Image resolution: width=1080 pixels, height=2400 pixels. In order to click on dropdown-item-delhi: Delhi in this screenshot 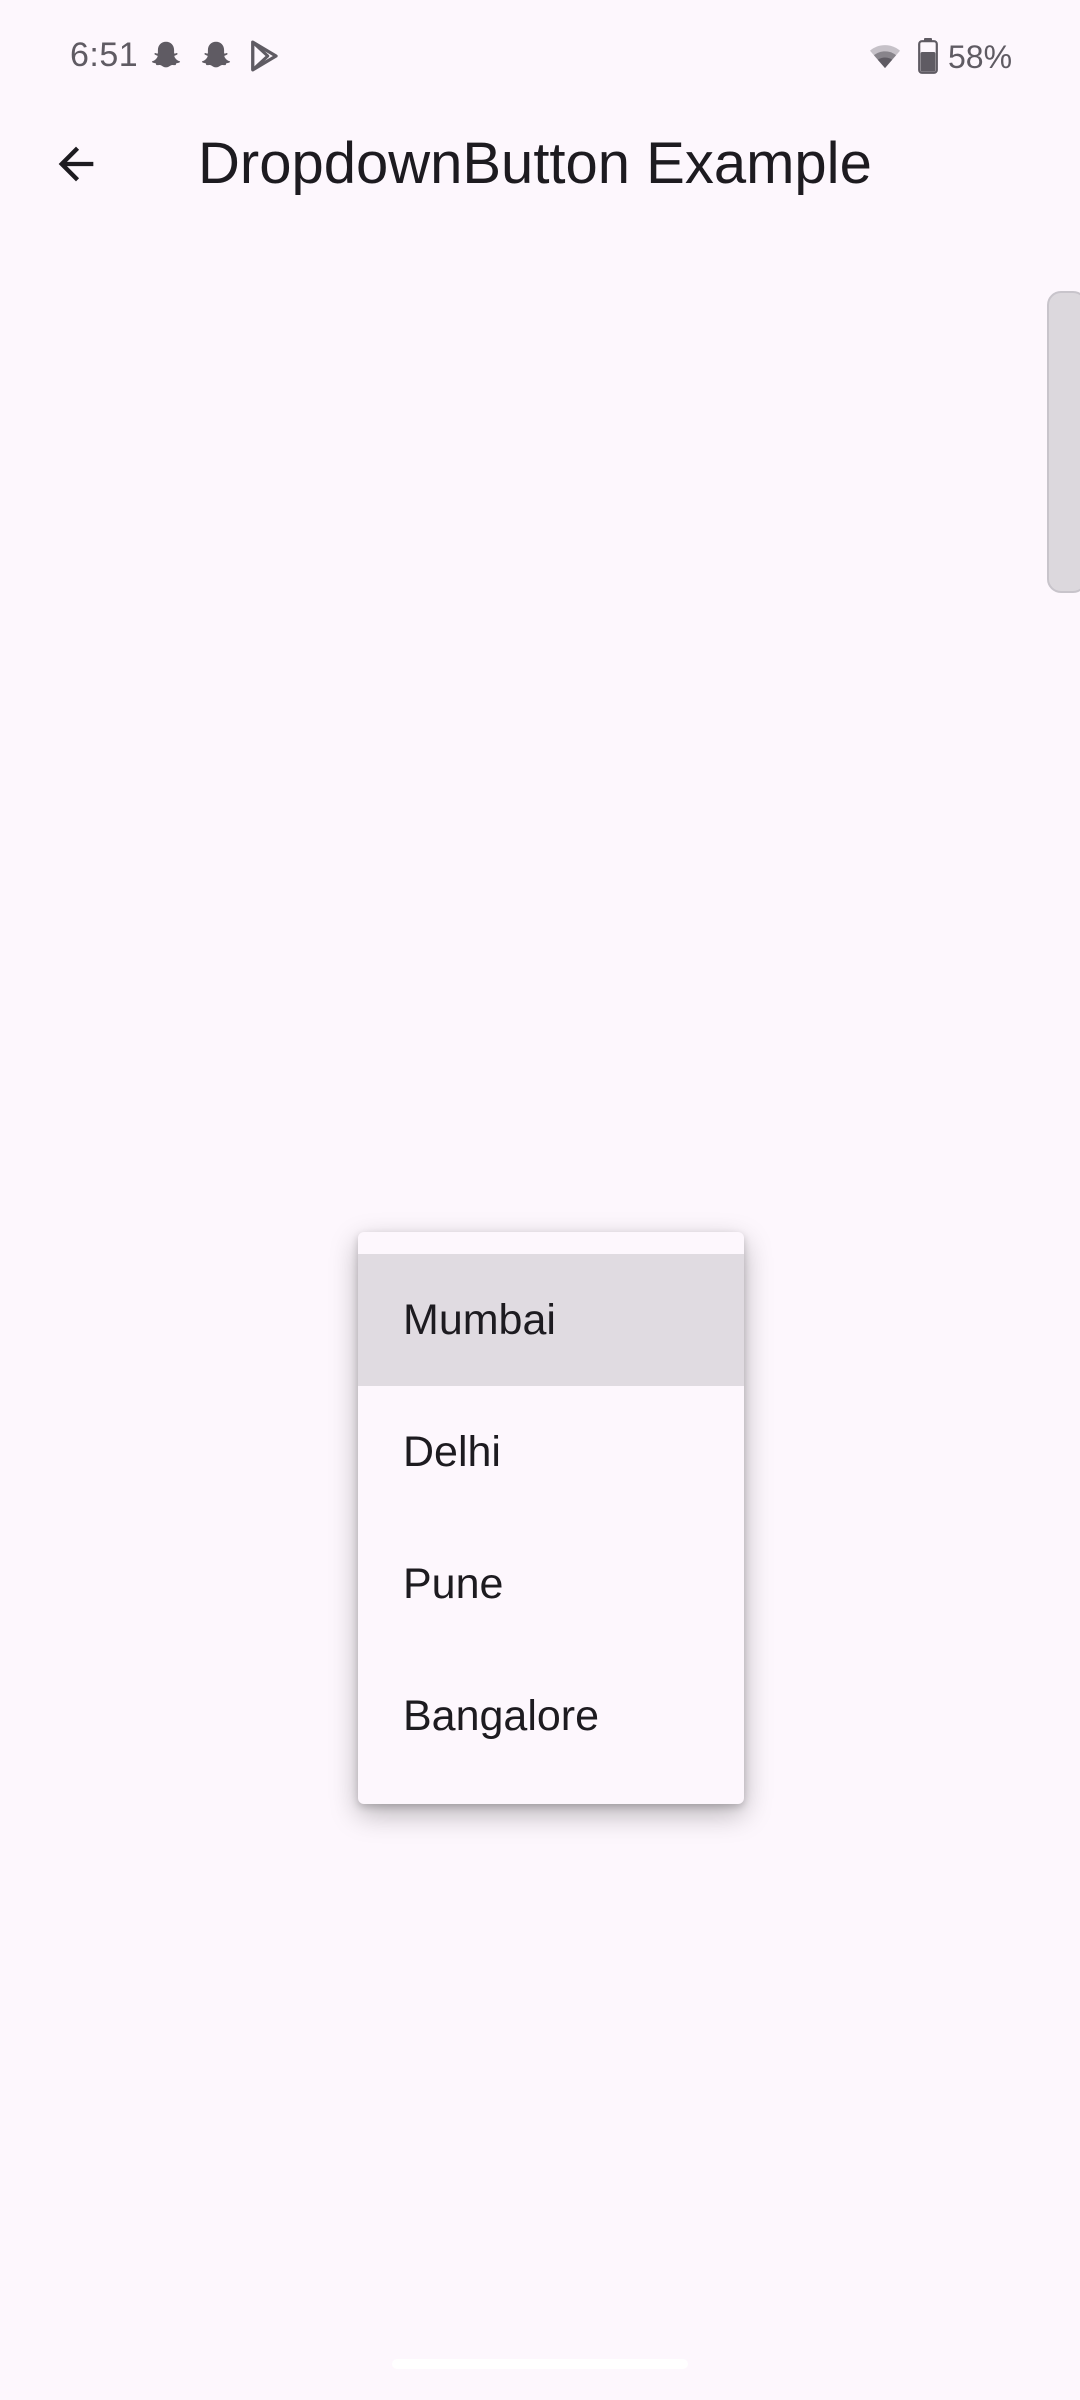, I will do `click(551, 1452)`.